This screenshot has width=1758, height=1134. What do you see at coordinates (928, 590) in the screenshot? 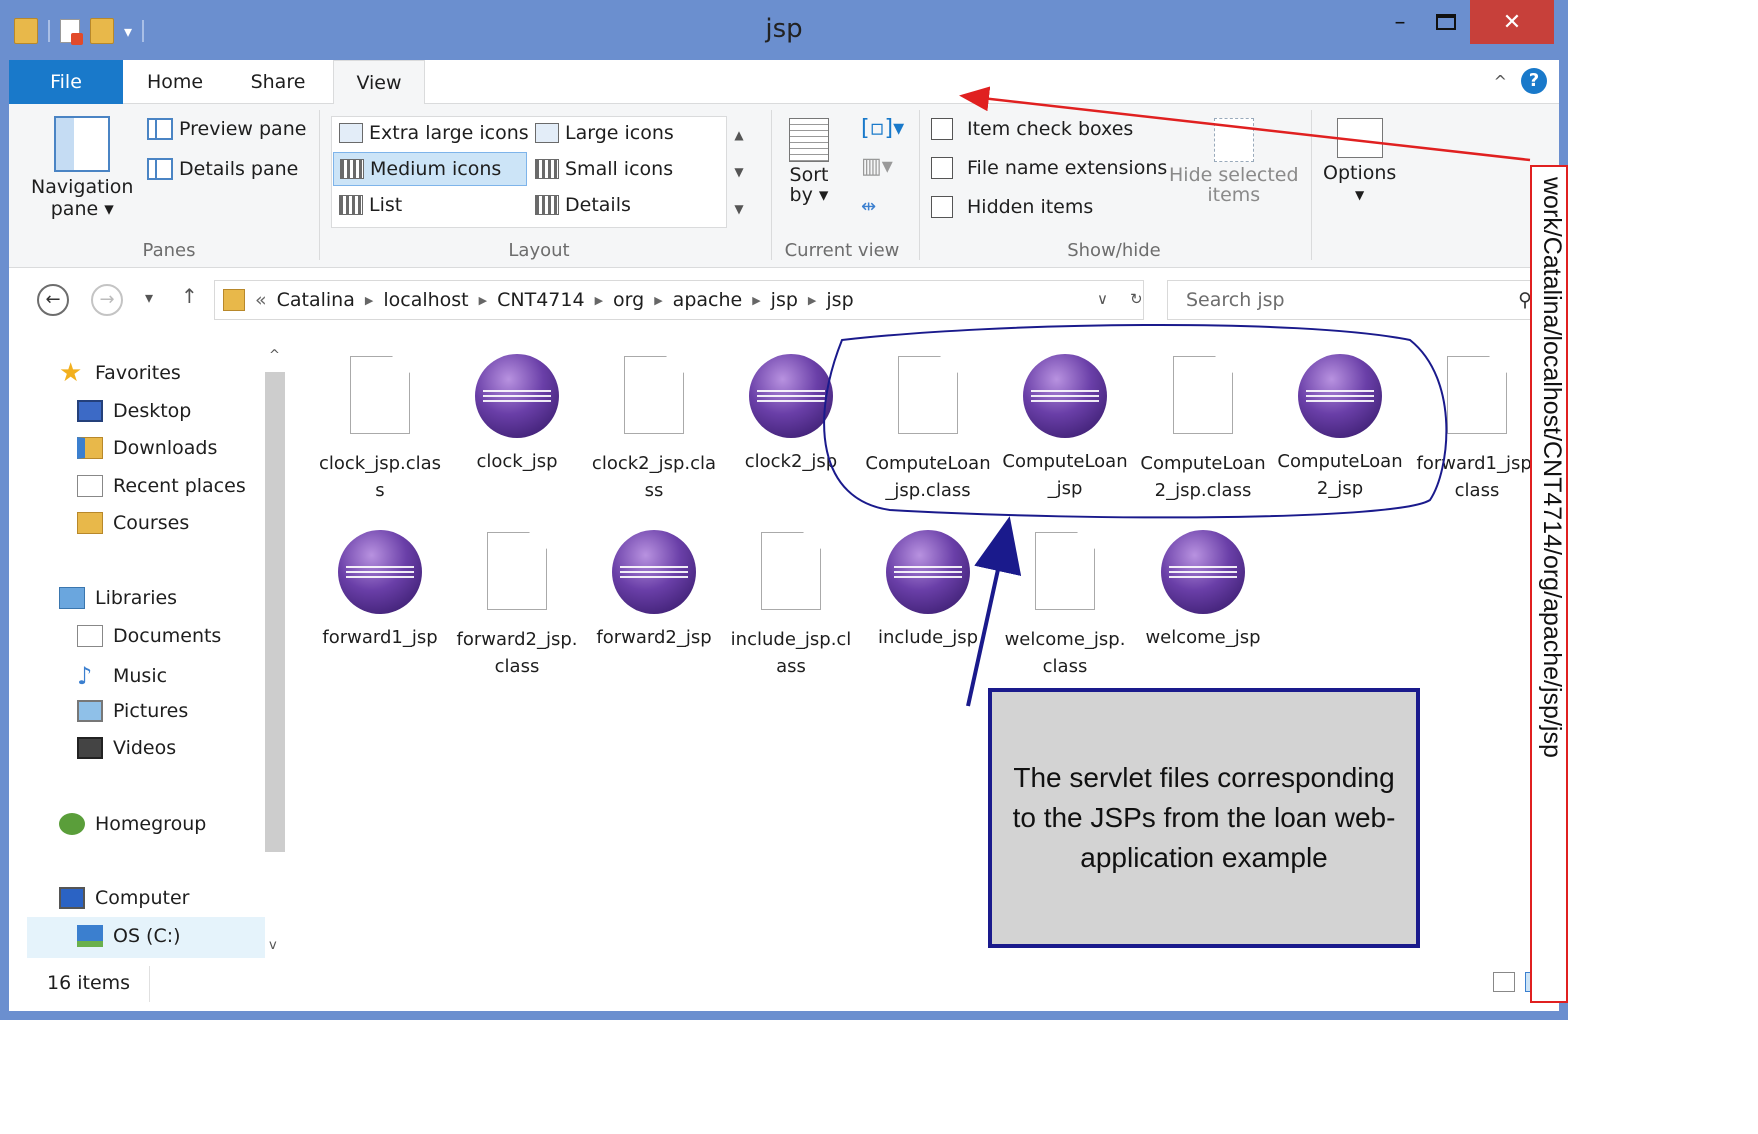
I see `file-item: include_jsp` at bounding box center [928, 590].